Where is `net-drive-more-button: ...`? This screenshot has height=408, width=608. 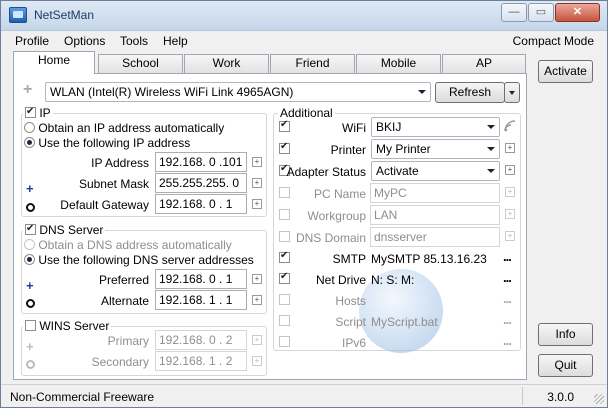
net-drive-more-button: ... is located at coordinates (507, 277).